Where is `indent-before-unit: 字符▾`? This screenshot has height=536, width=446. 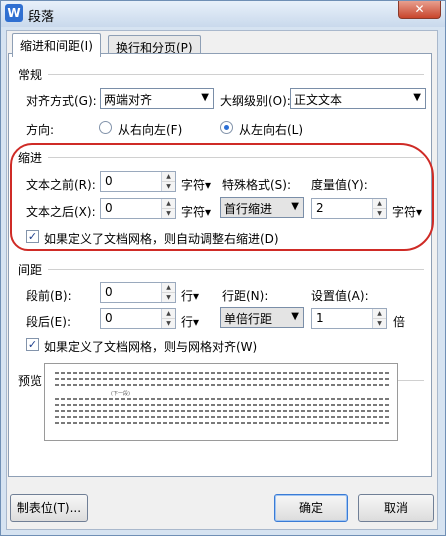 indent-before-unit: 字符▾ is located at coordinates (196, 184).